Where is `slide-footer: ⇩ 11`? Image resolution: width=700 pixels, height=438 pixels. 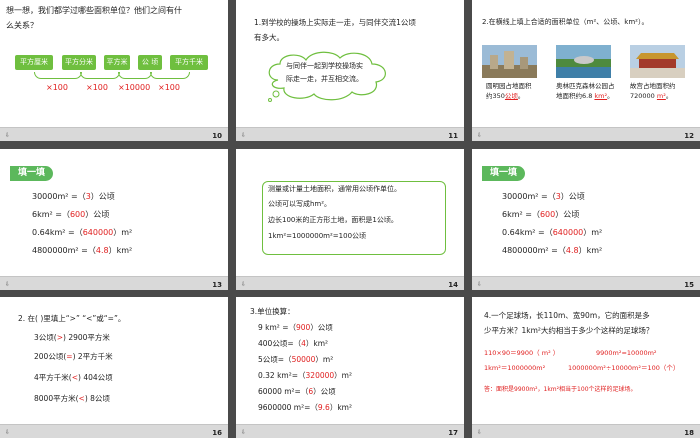 slide-footer: ⇩ 11 is located at coordinates (350, 134).